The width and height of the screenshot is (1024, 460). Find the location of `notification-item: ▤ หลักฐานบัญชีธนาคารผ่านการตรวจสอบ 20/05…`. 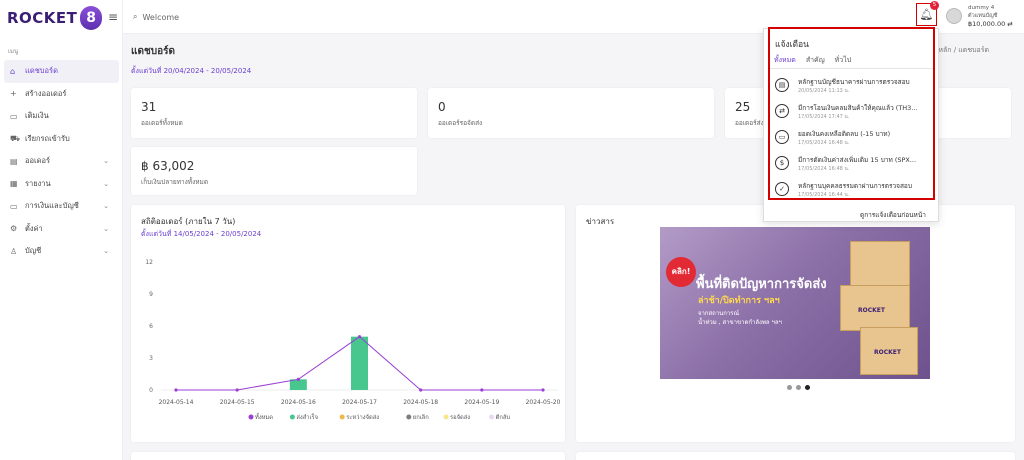

notification-item: ▤ หลักฐานบัญชีธนาคารผ่านการตรวจสอบ 20/05… is located at coordinates (855, 88).